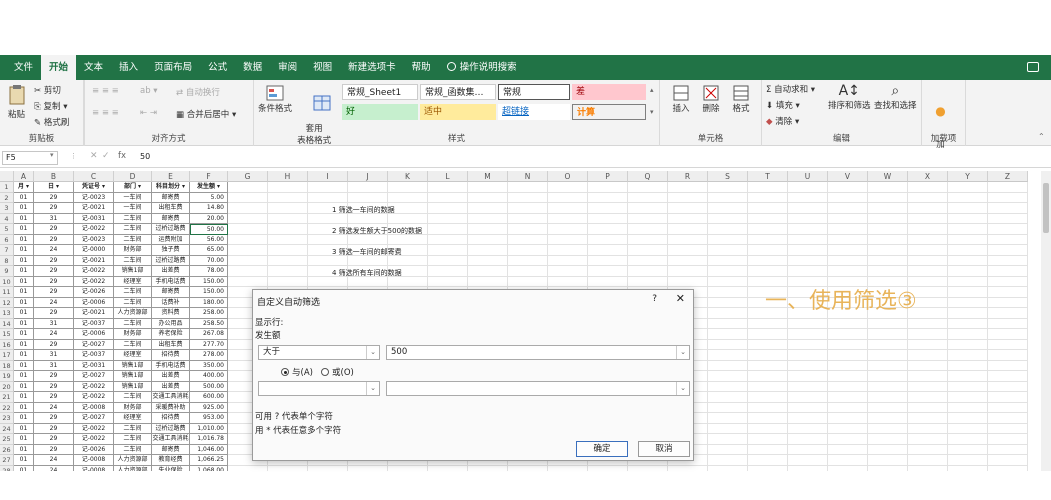  Describe the element at coordinates (664, 449) in the screenshot. I see `cancel-button: 取消` at that location.